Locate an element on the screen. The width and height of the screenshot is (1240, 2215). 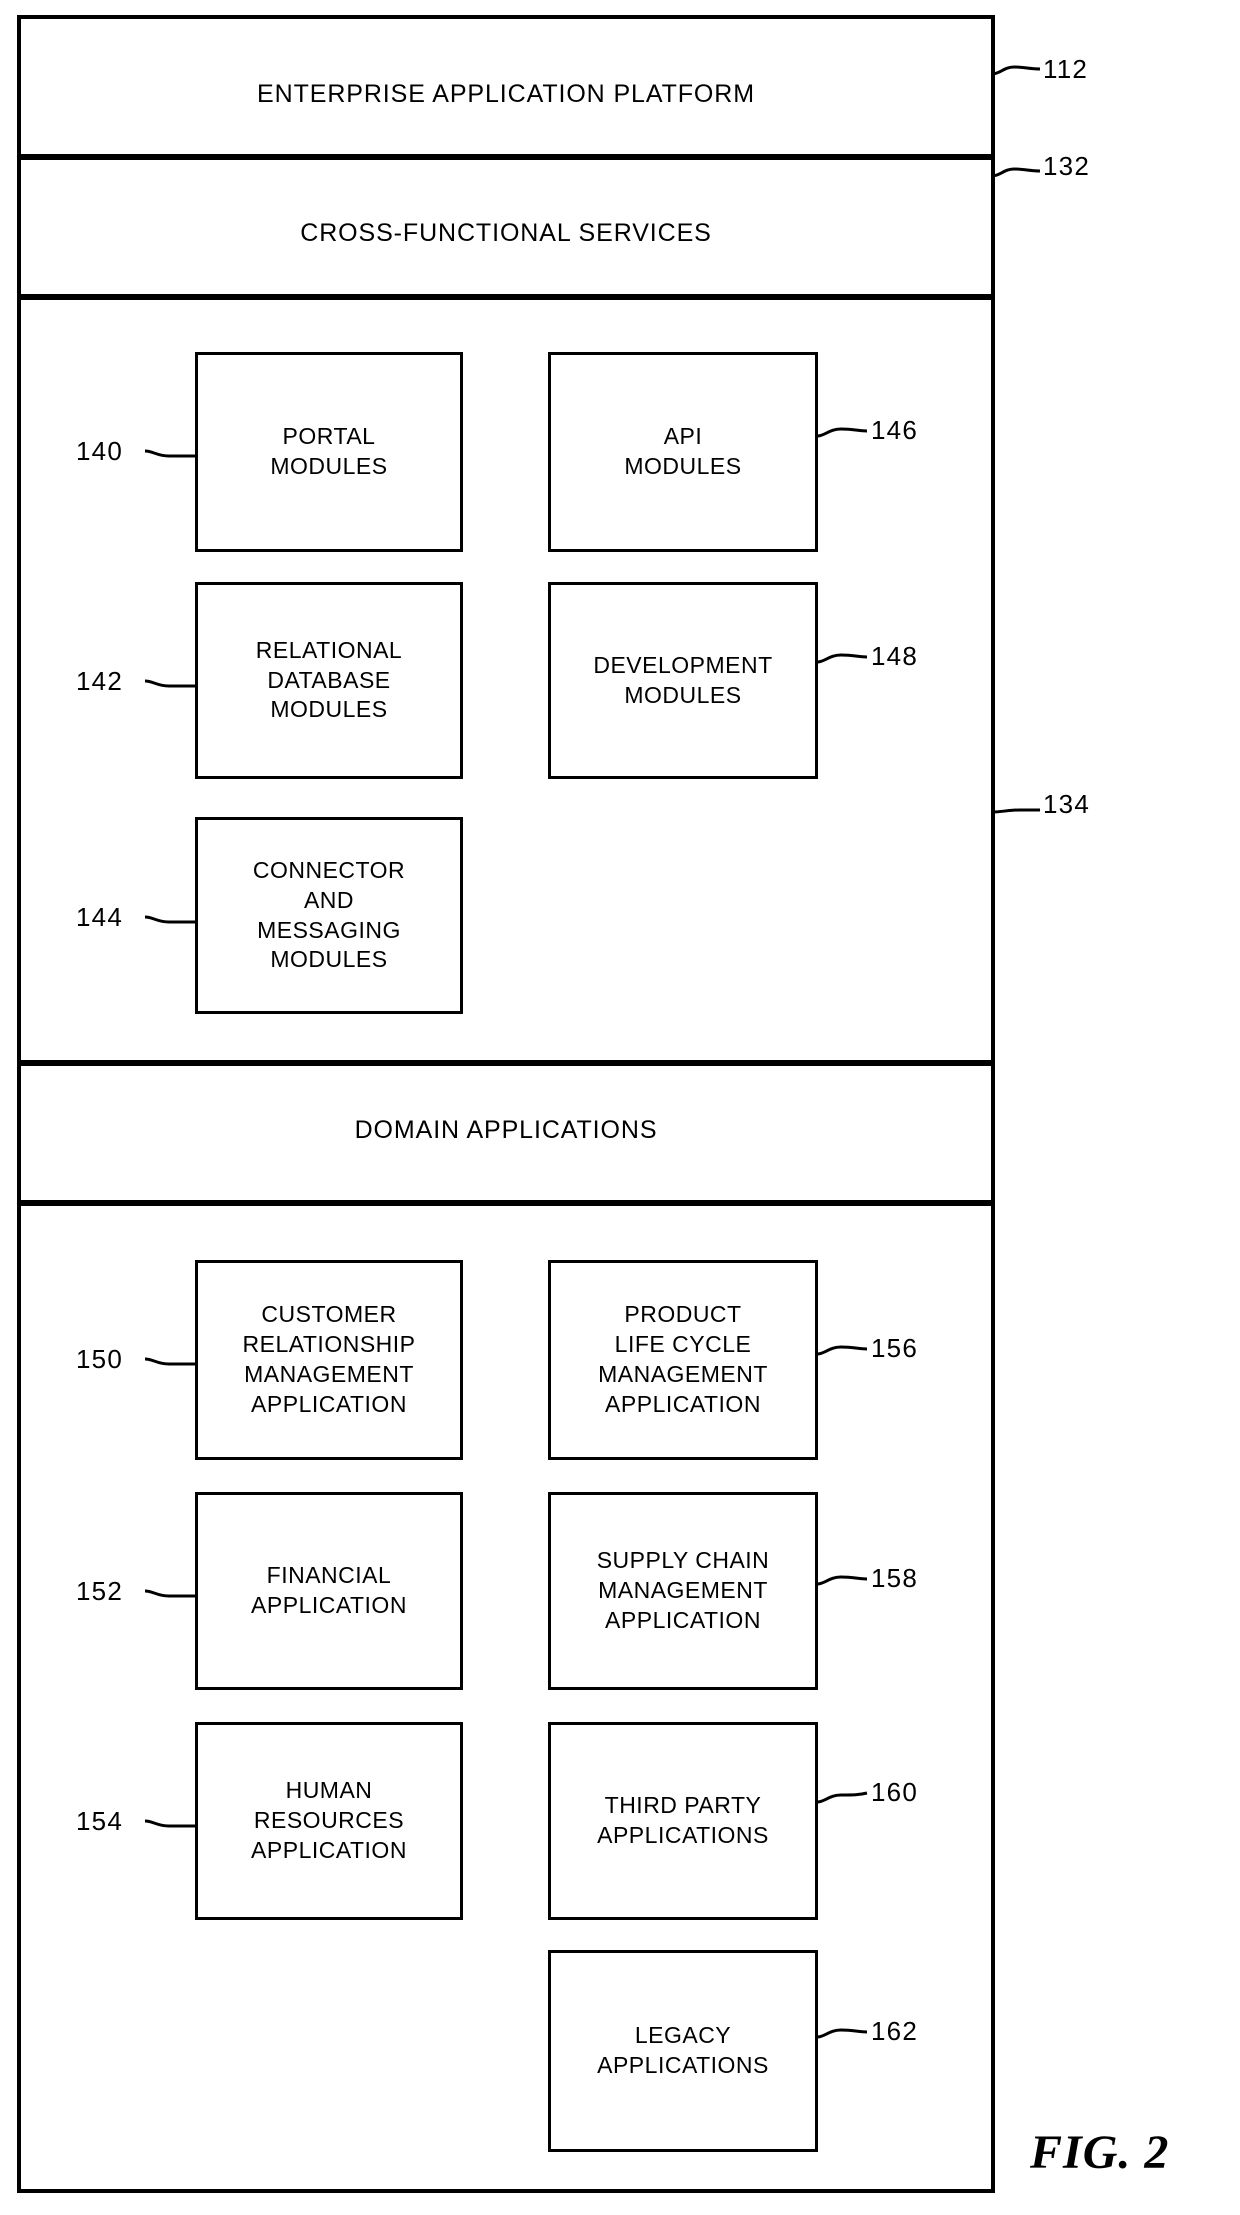
module-box-relational-database-modules: RELATIONAL DATABASE MODULES is located at coordinates (329, 680).